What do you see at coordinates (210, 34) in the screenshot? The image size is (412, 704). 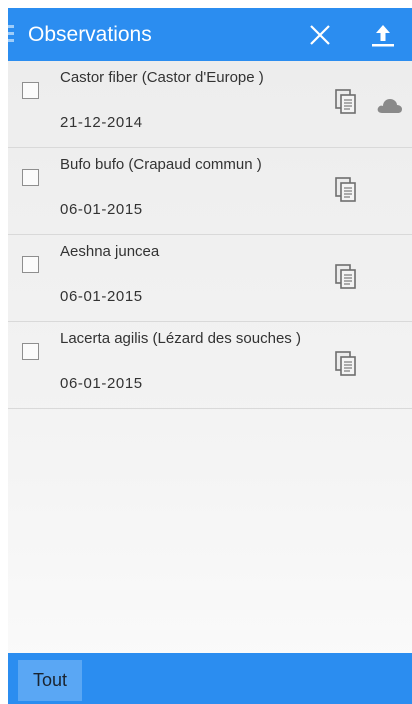 I see `top-app-bar: Observations` at bounding box center [210, 34].